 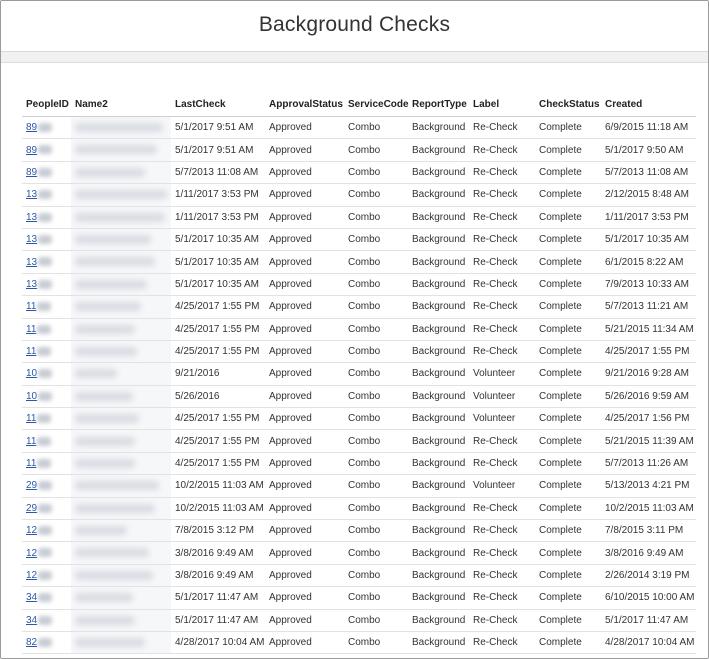 I want to click on toolbar-band, so click(x=354, y=57).